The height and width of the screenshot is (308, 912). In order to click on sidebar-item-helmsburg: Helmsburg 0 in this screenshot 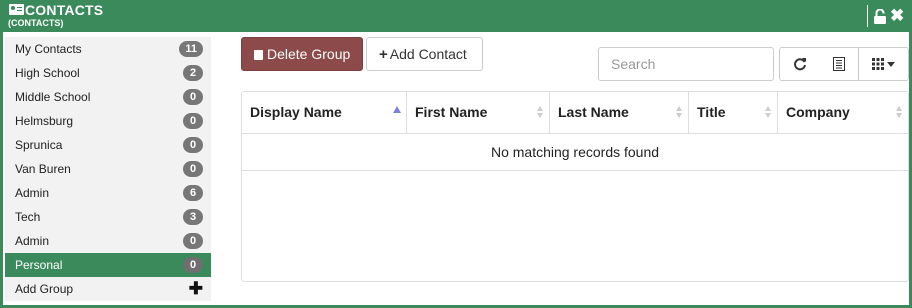, I will do `click(108, 121)`.